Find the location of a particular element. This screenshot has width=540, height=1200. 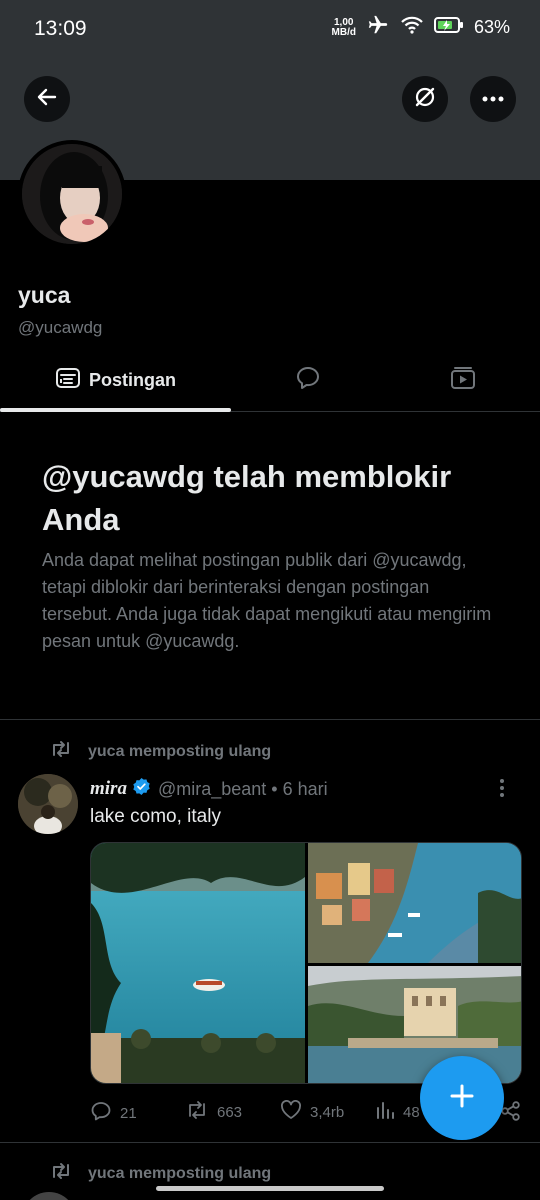

battery-percent: 63% is located at coordinates (491, 27).